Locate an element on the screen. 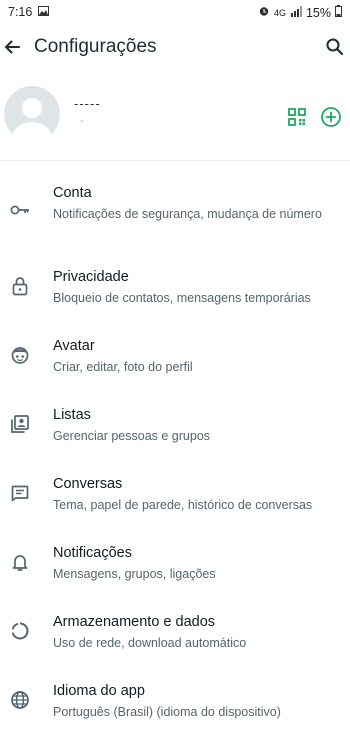 The width and height of the screenshot is (350, 733). chat-icon is located at coordinates (20, 493).